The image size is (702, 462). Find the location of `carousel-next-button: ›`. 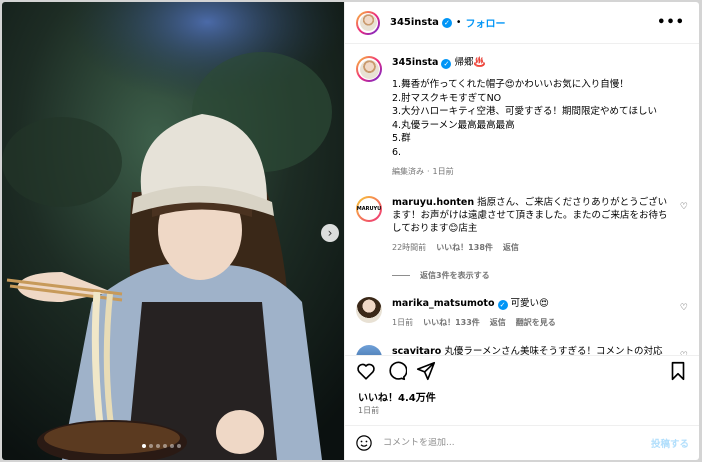

carousel-next-button: › is located at coordinates (330, 233).